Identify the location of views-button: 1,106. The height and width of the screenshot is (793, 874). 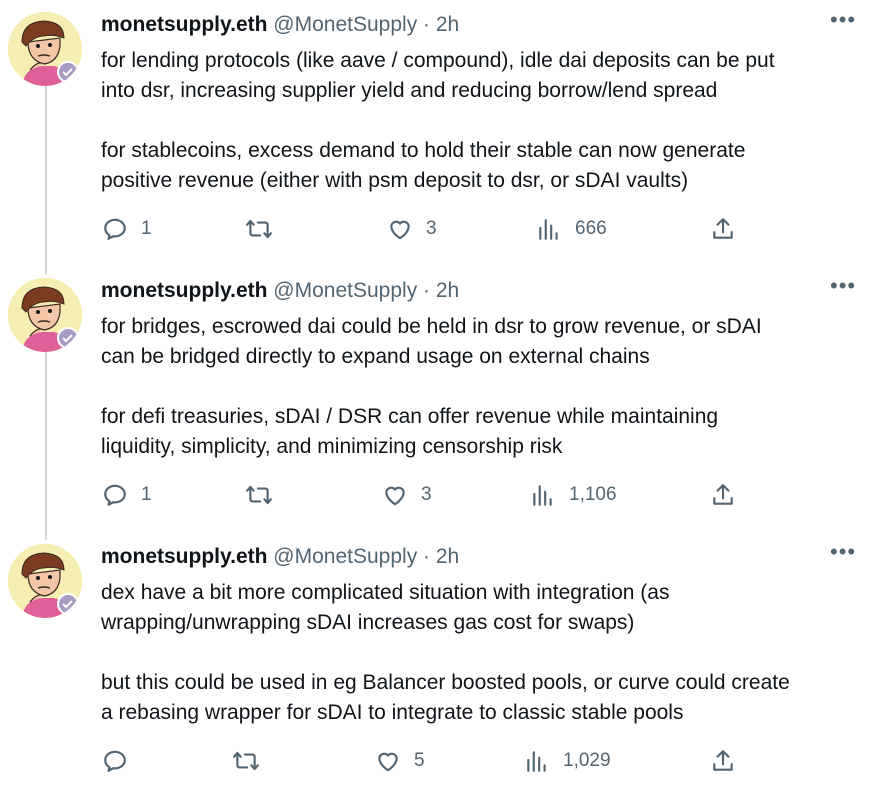
(573, 495).